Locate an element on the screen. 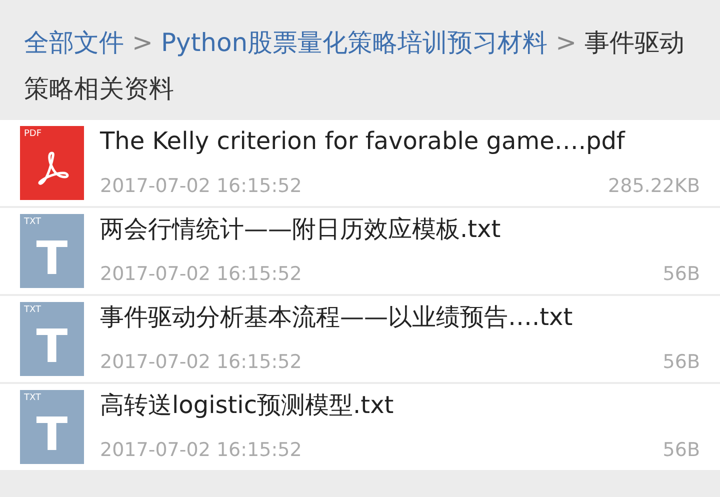 Image resolution: width=720 pixels, height=497 pixels. pdf-file-icon: PDF is located at coordinates (52, 163).